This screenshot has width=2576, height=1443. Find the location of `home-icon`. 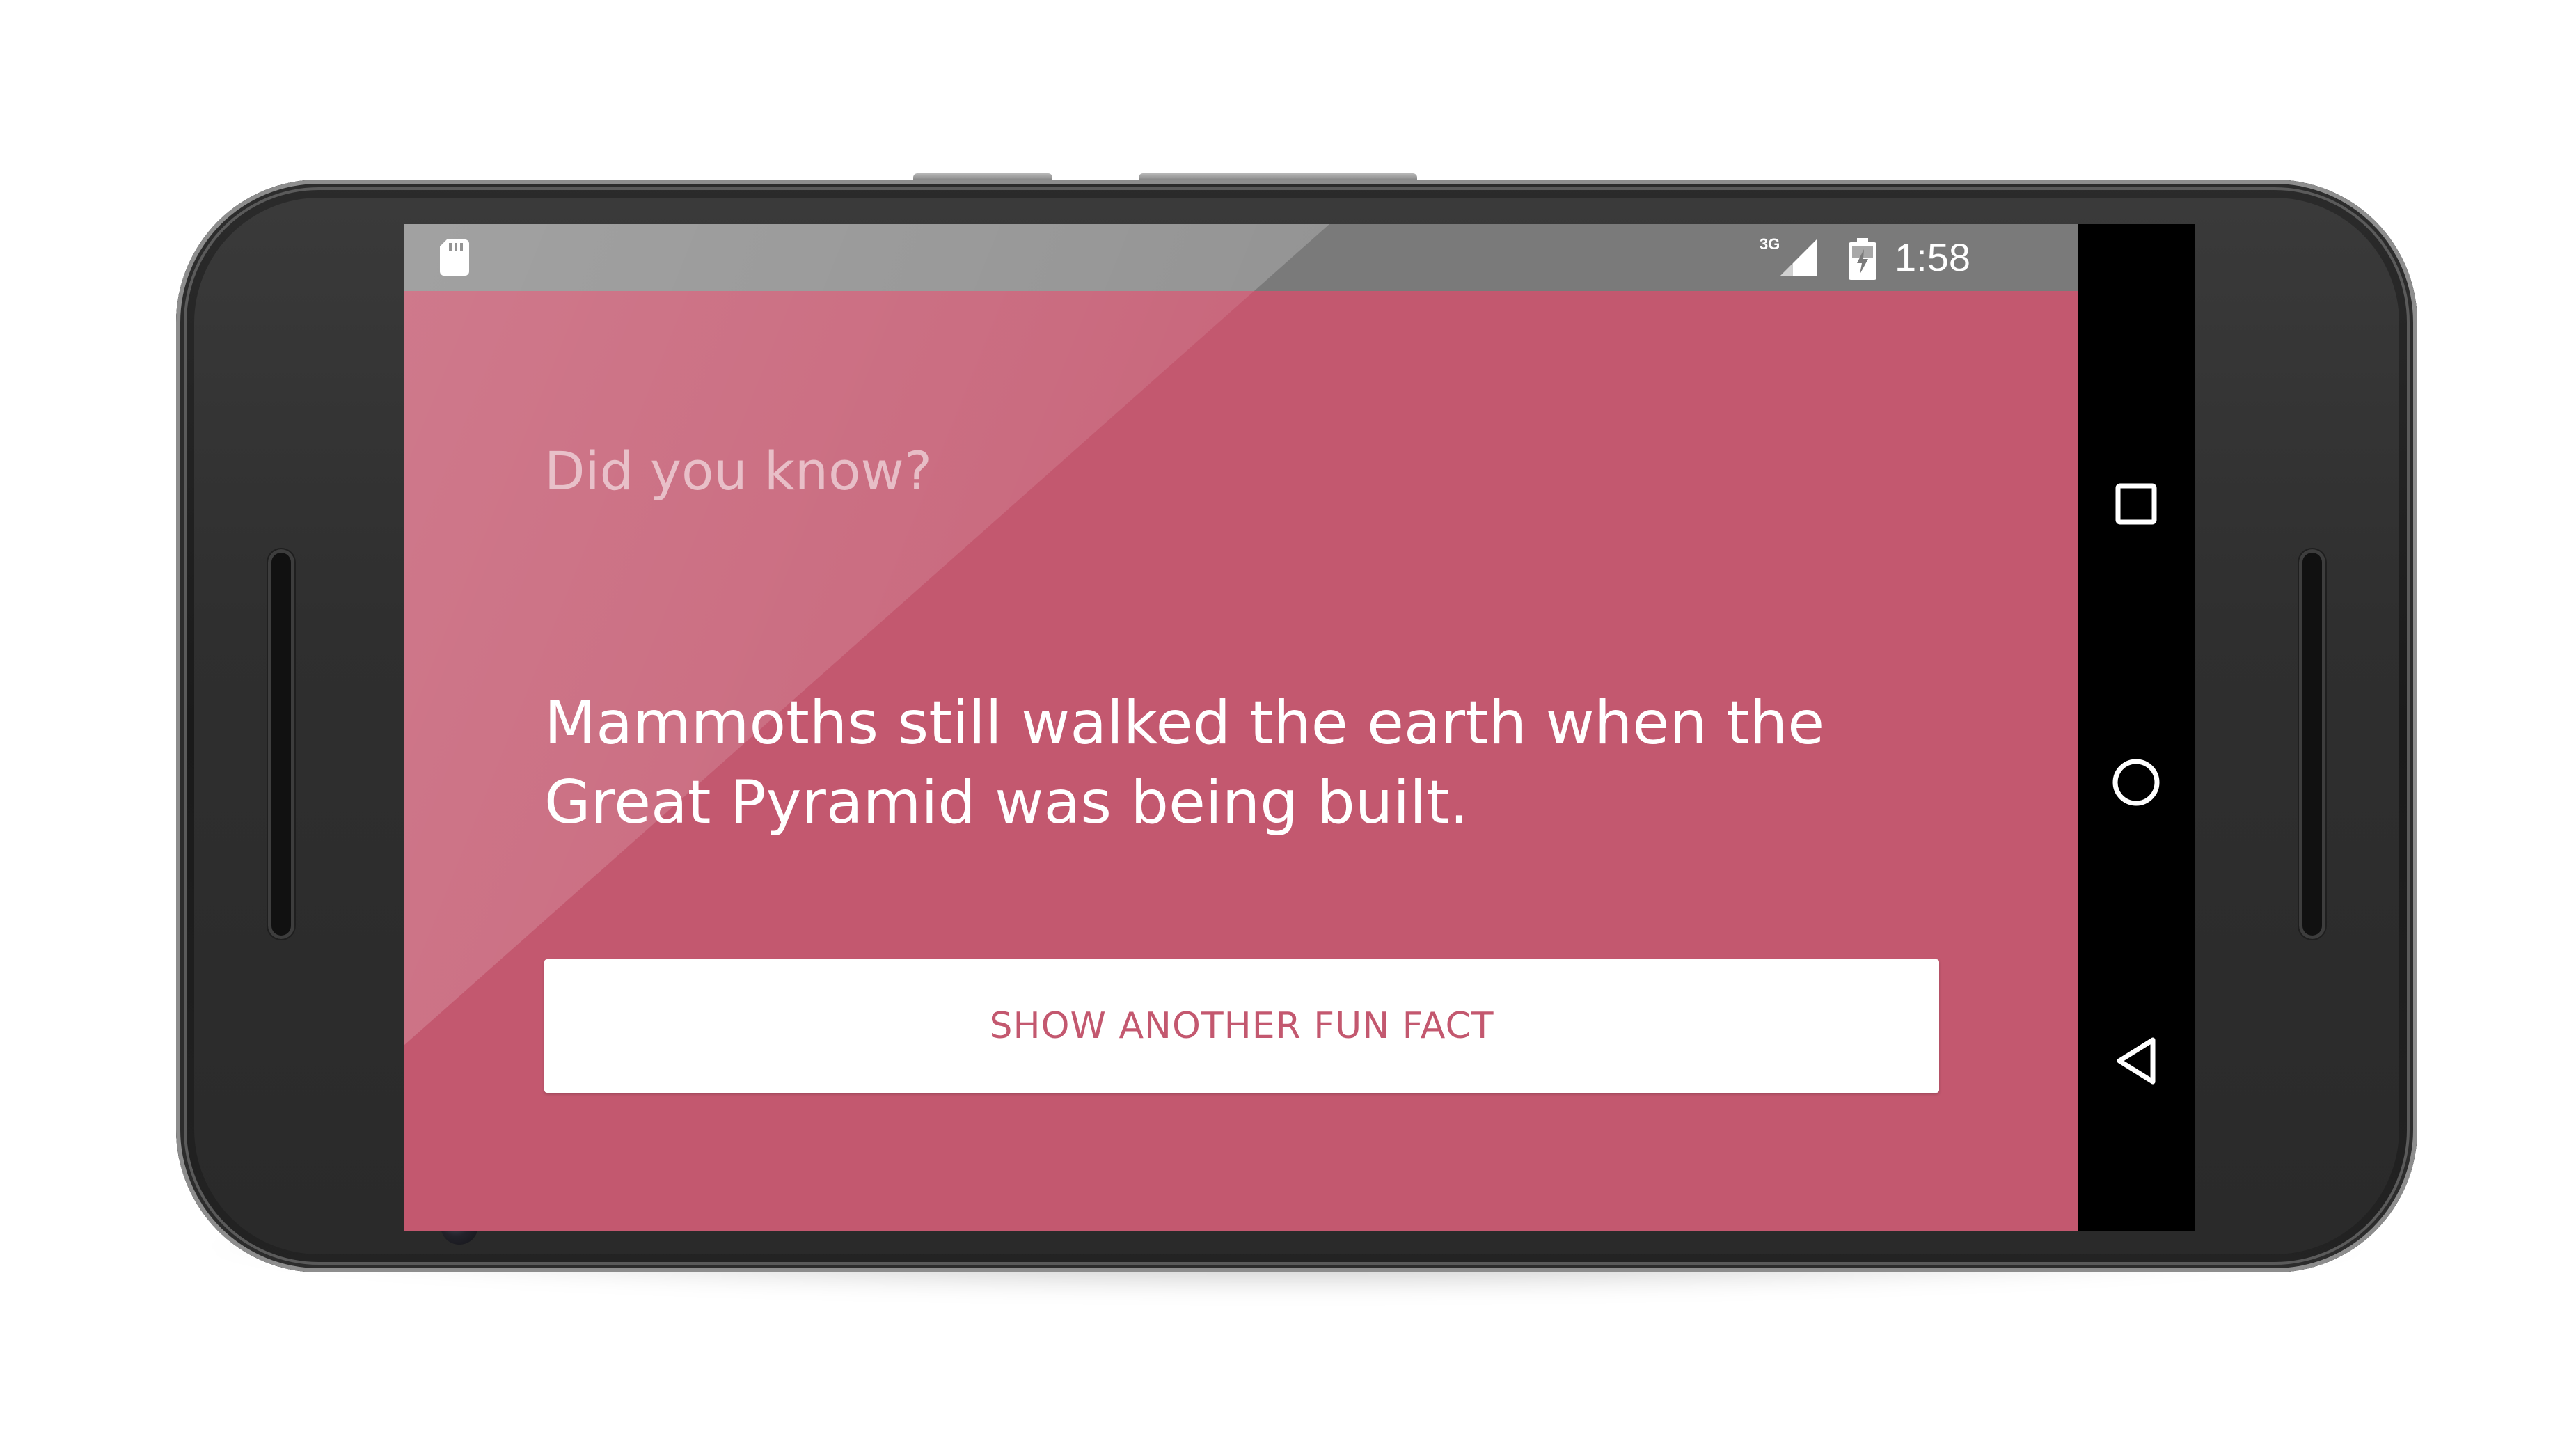

home-icon is located at coordinates (2136, 782).